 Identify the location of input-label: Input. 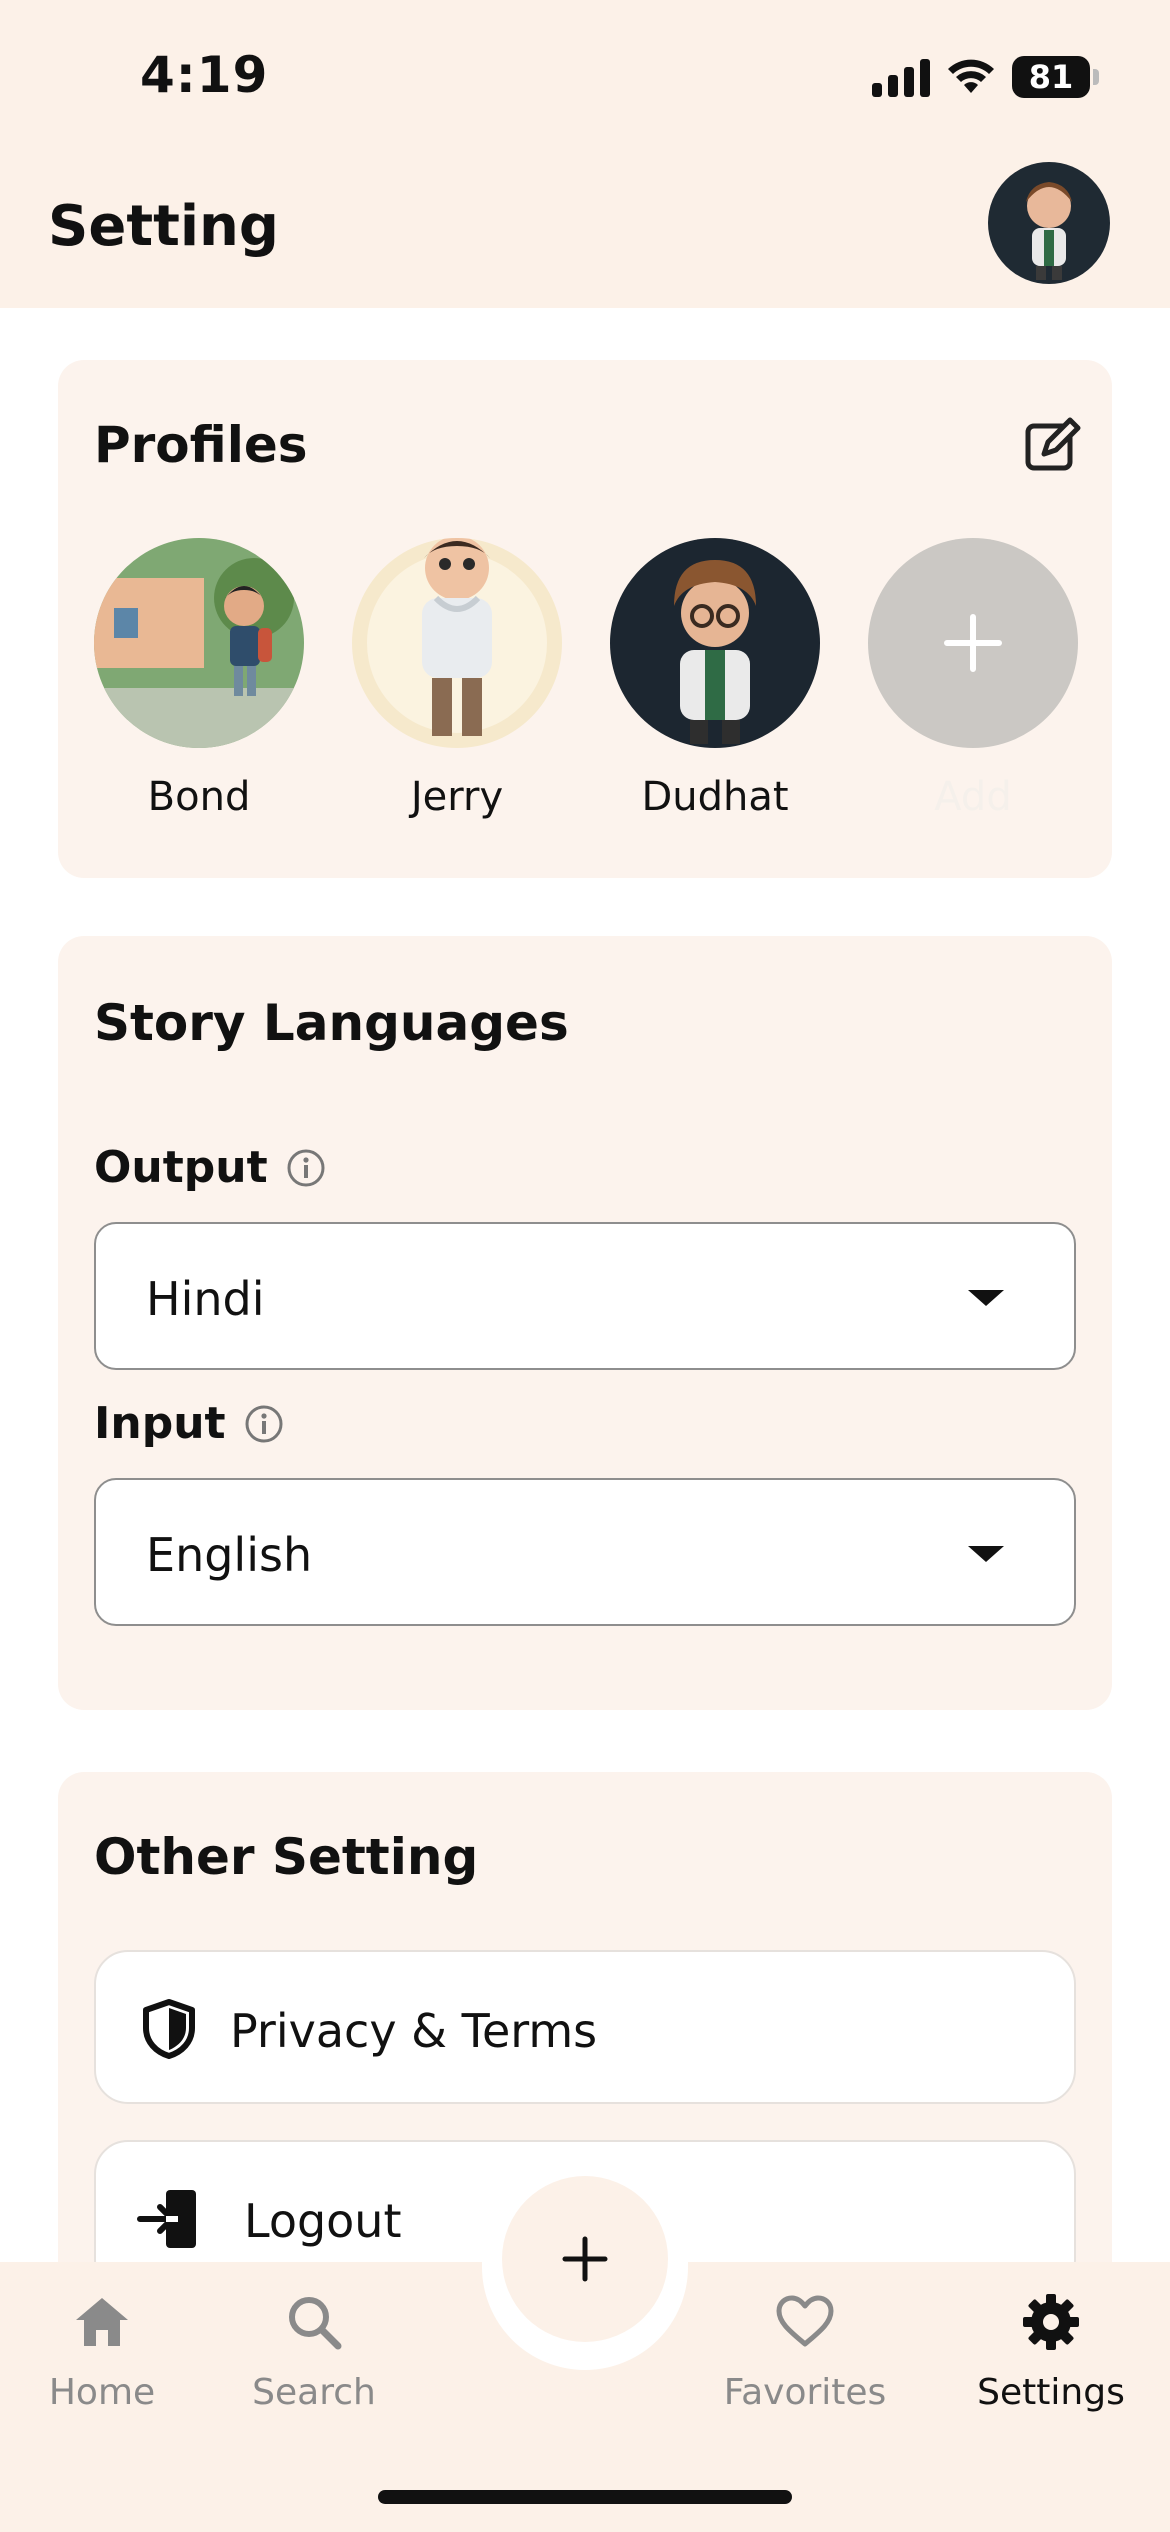
(160, 1423).